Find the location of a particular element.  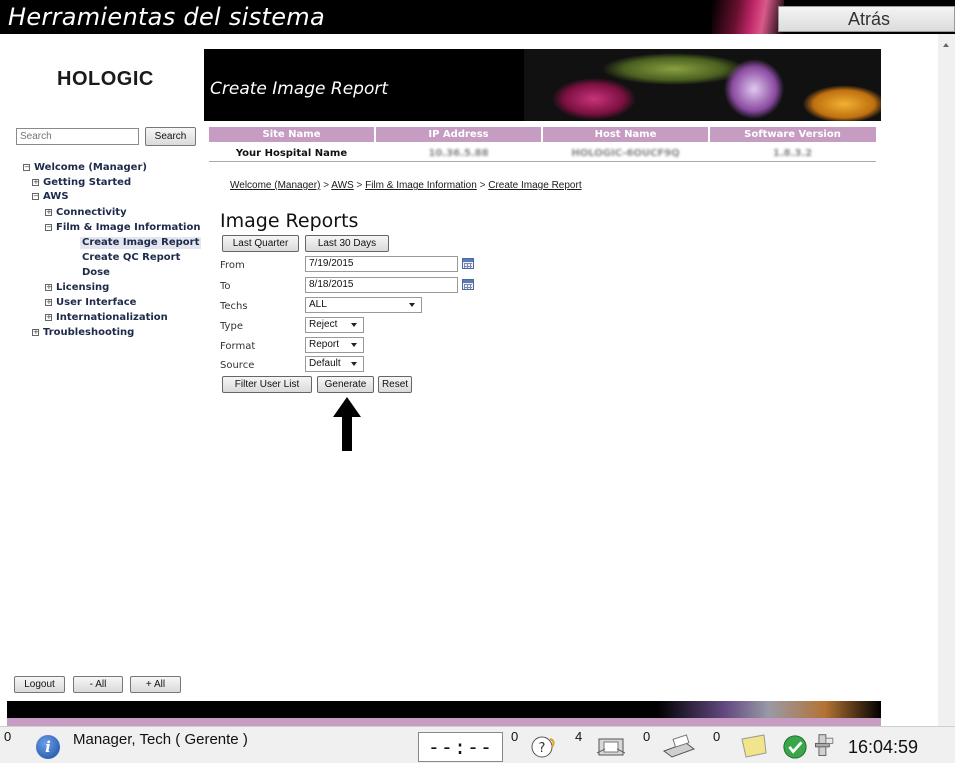

software-version-value: 1.8.3.2 is located at coordinates (792, 153).